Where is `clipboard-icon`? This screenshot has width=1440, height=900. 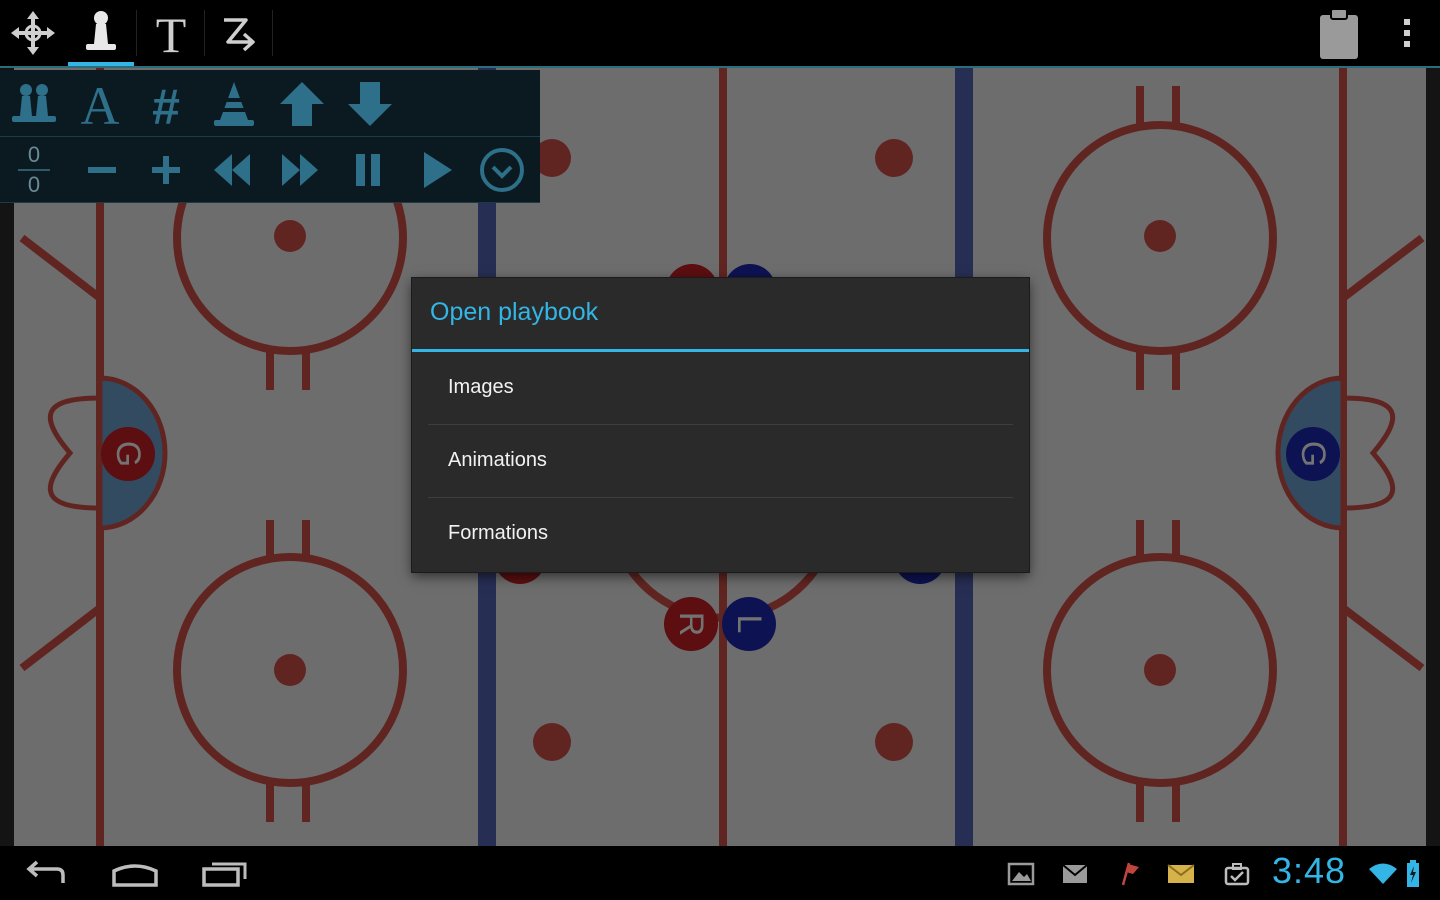
clipboard-icon is located at coordinates (1339, 33).